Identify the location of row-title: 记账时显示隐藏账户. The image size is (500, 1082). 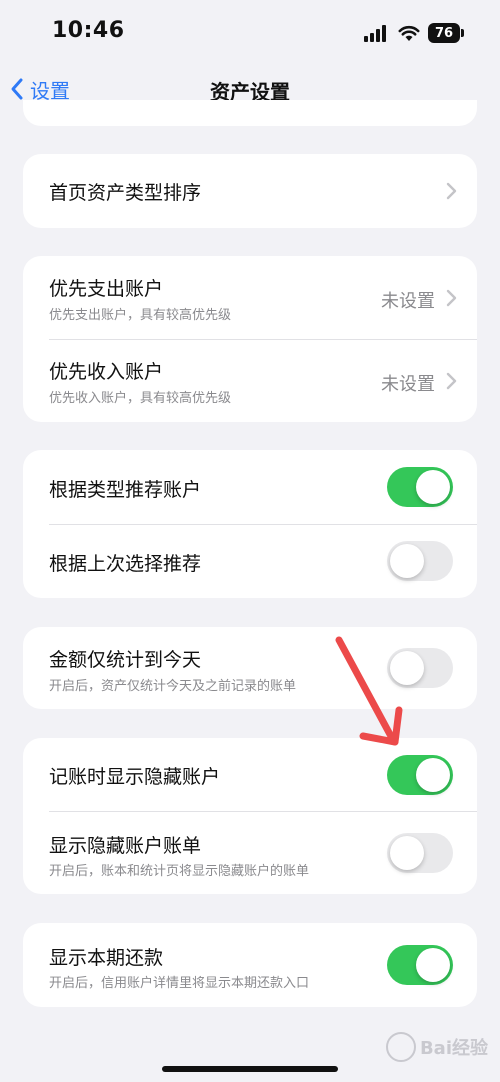
(135, 777).